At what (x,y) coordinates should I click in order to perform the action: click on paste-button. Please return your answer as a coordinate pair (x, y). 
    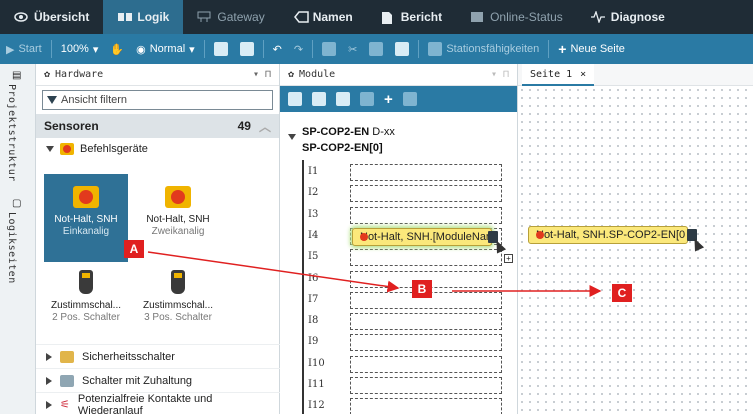
    Looking at the image, I should click on (376, 49).